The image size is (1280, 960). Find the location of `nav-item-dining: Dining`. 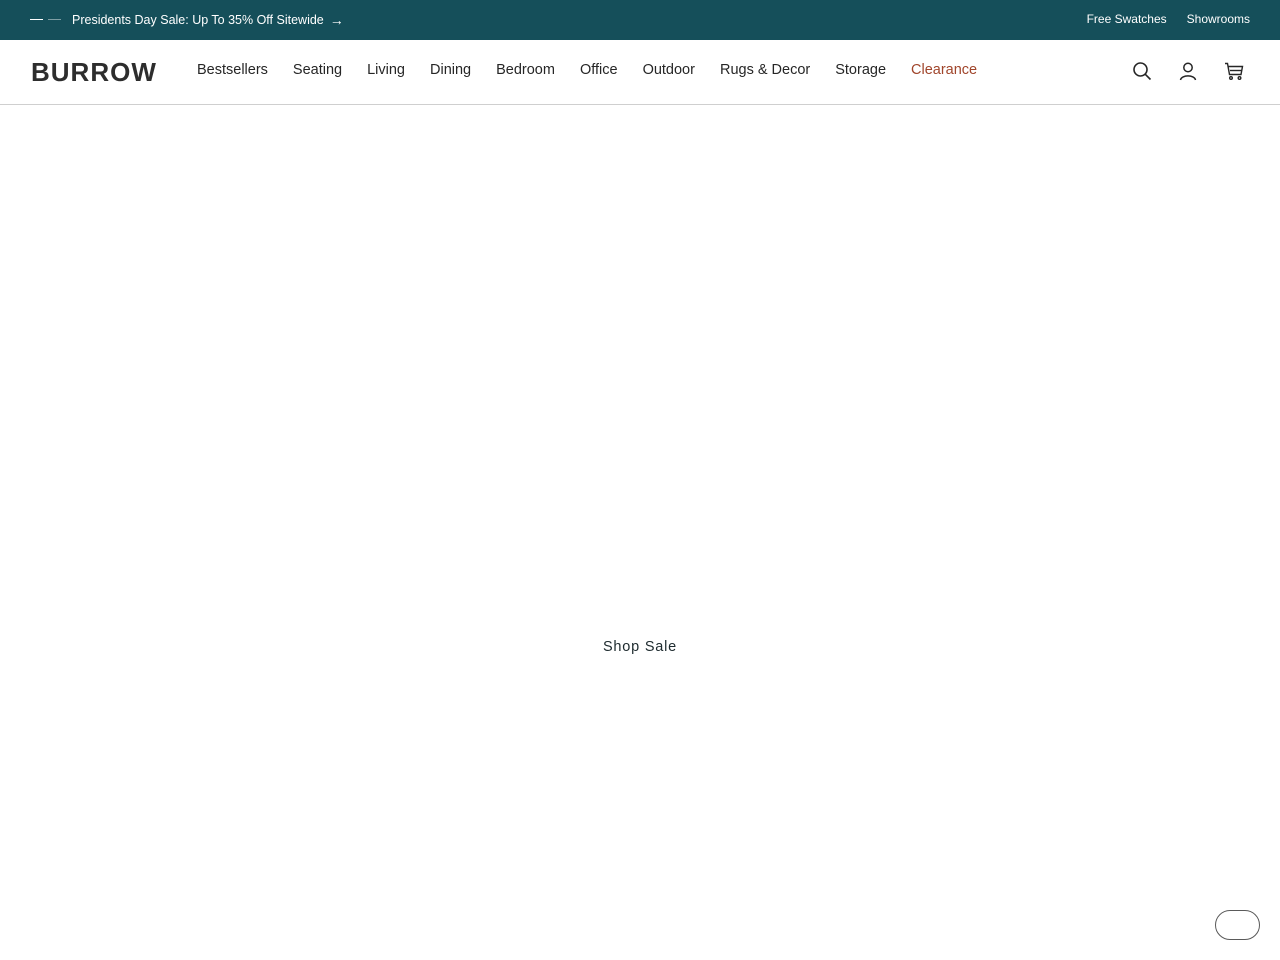

nav-item-dining: Dining is located at coordinates (450, 70).